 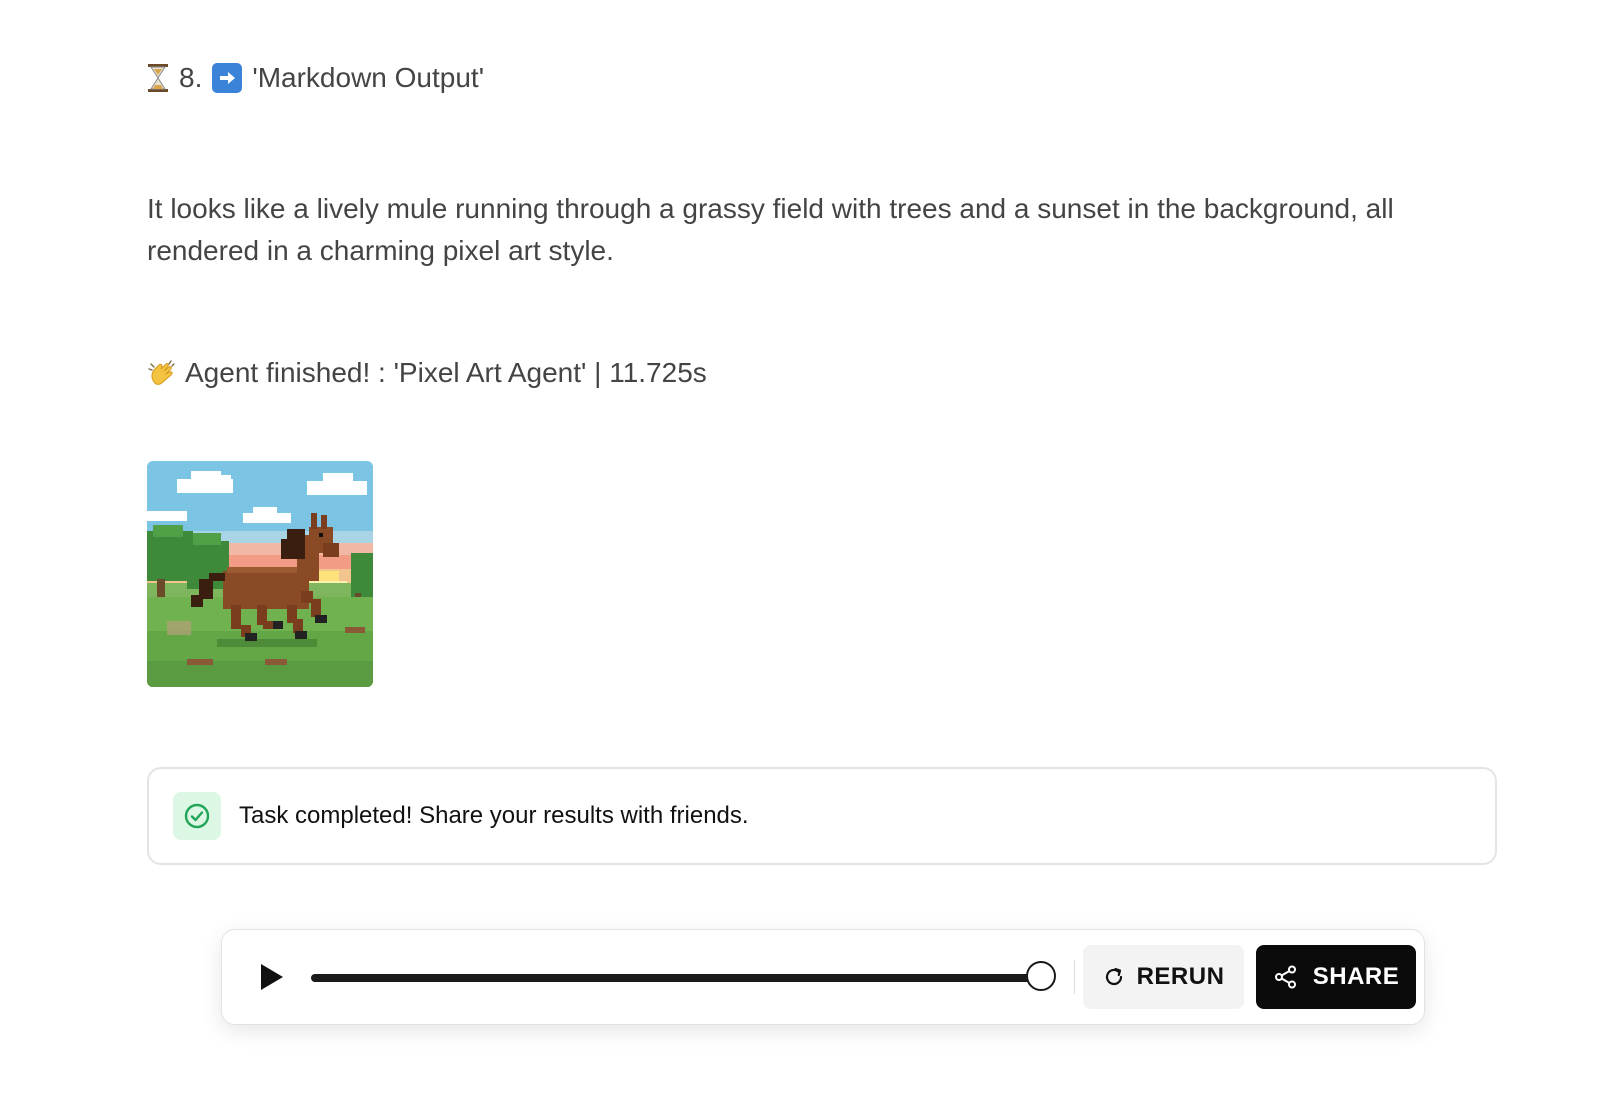 I want to click on share-icon, so click(x=1285, y=977).